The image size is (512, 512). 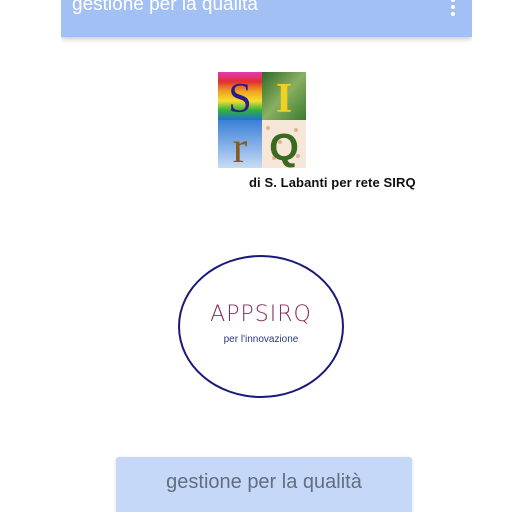 What do you see at coordinates (453, 8) in the screenshot?
I see `more-vert-icon` at bounding box center [453, 8].